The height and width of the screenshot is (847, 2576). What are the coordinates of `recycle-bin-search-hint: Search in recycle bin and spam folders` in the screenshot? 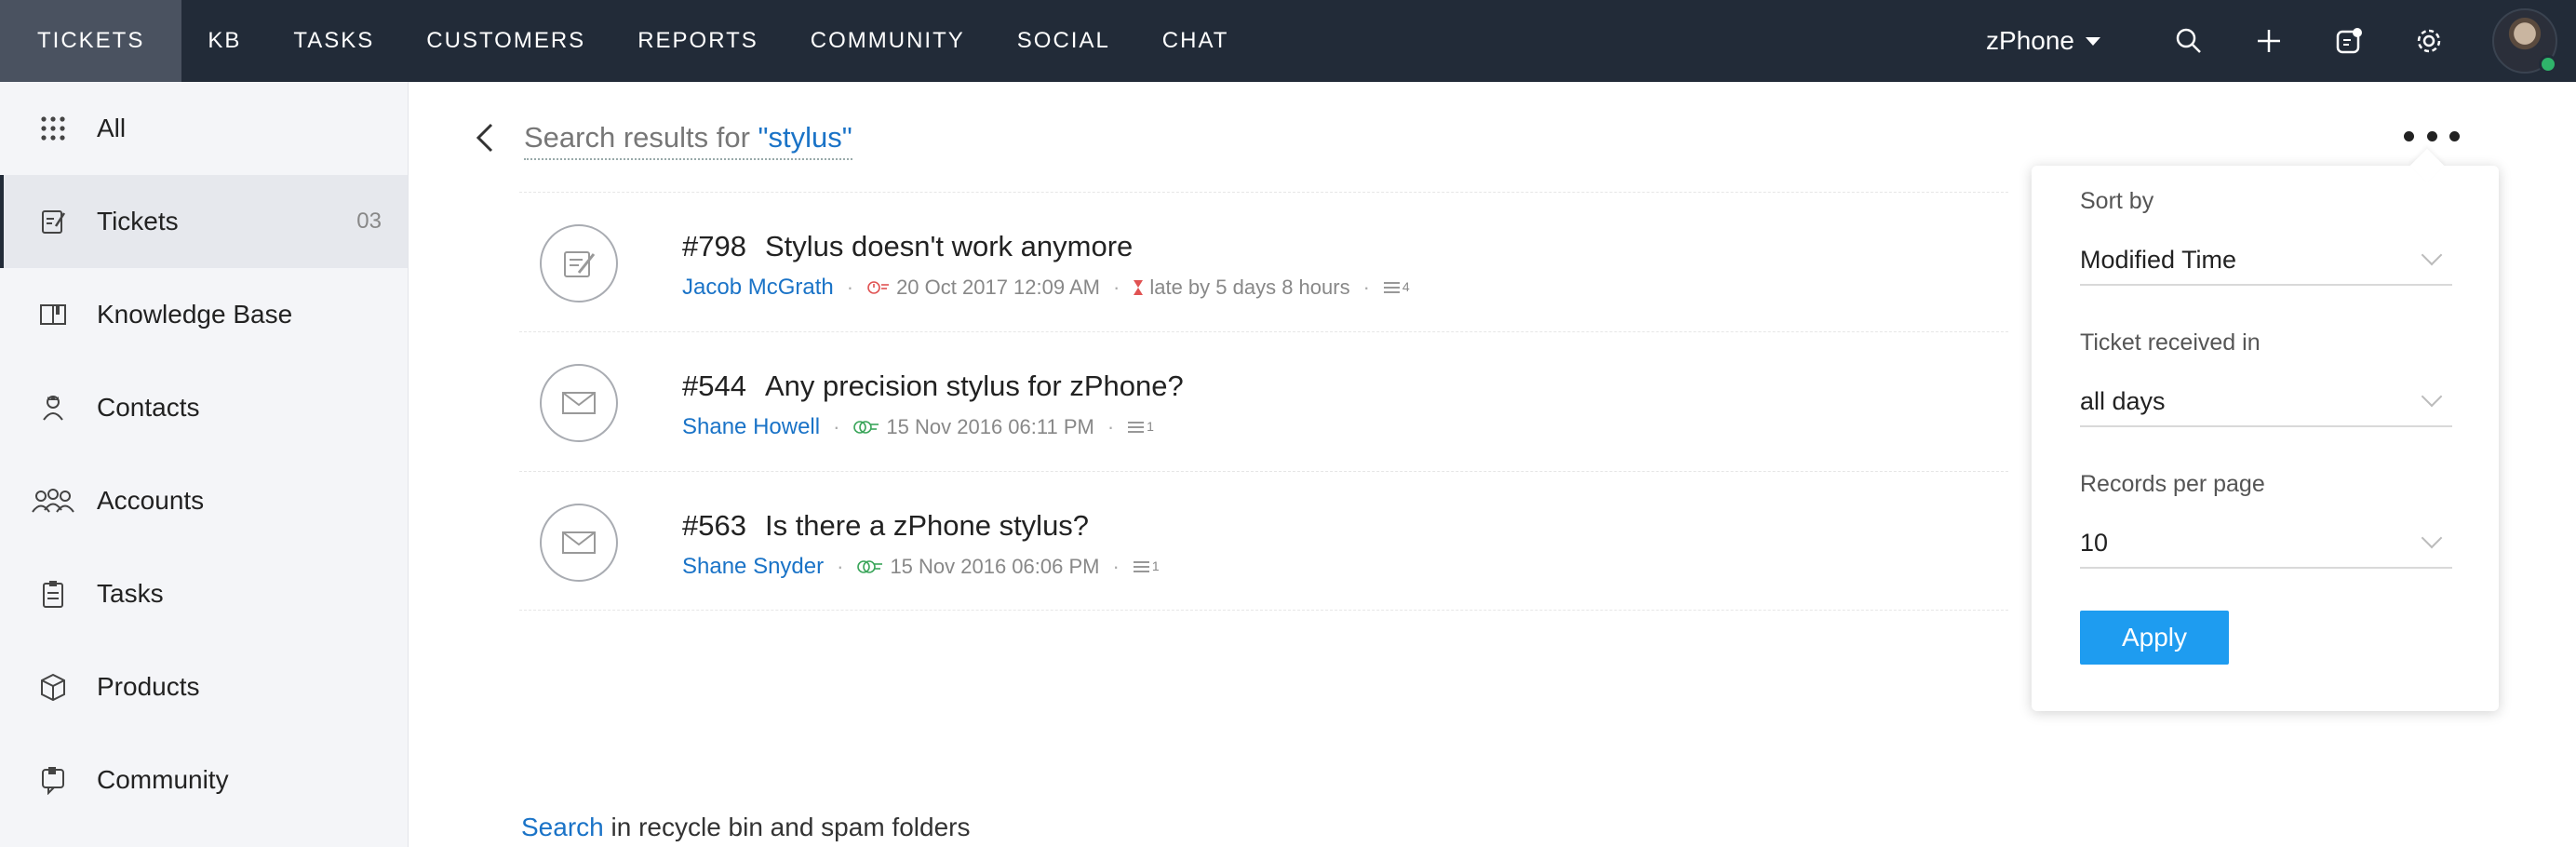 It's located at (745, 827).